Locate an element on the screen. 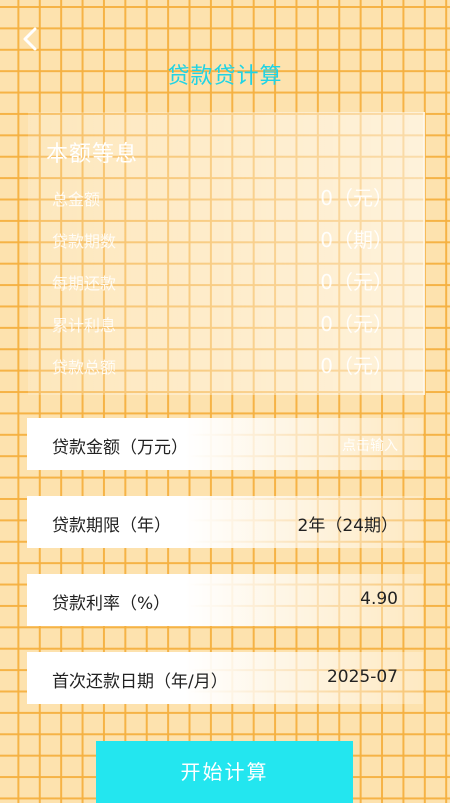 This screenshot has height=803, width=450. summary-label: 总金额 is located at coordinates (76, 199).